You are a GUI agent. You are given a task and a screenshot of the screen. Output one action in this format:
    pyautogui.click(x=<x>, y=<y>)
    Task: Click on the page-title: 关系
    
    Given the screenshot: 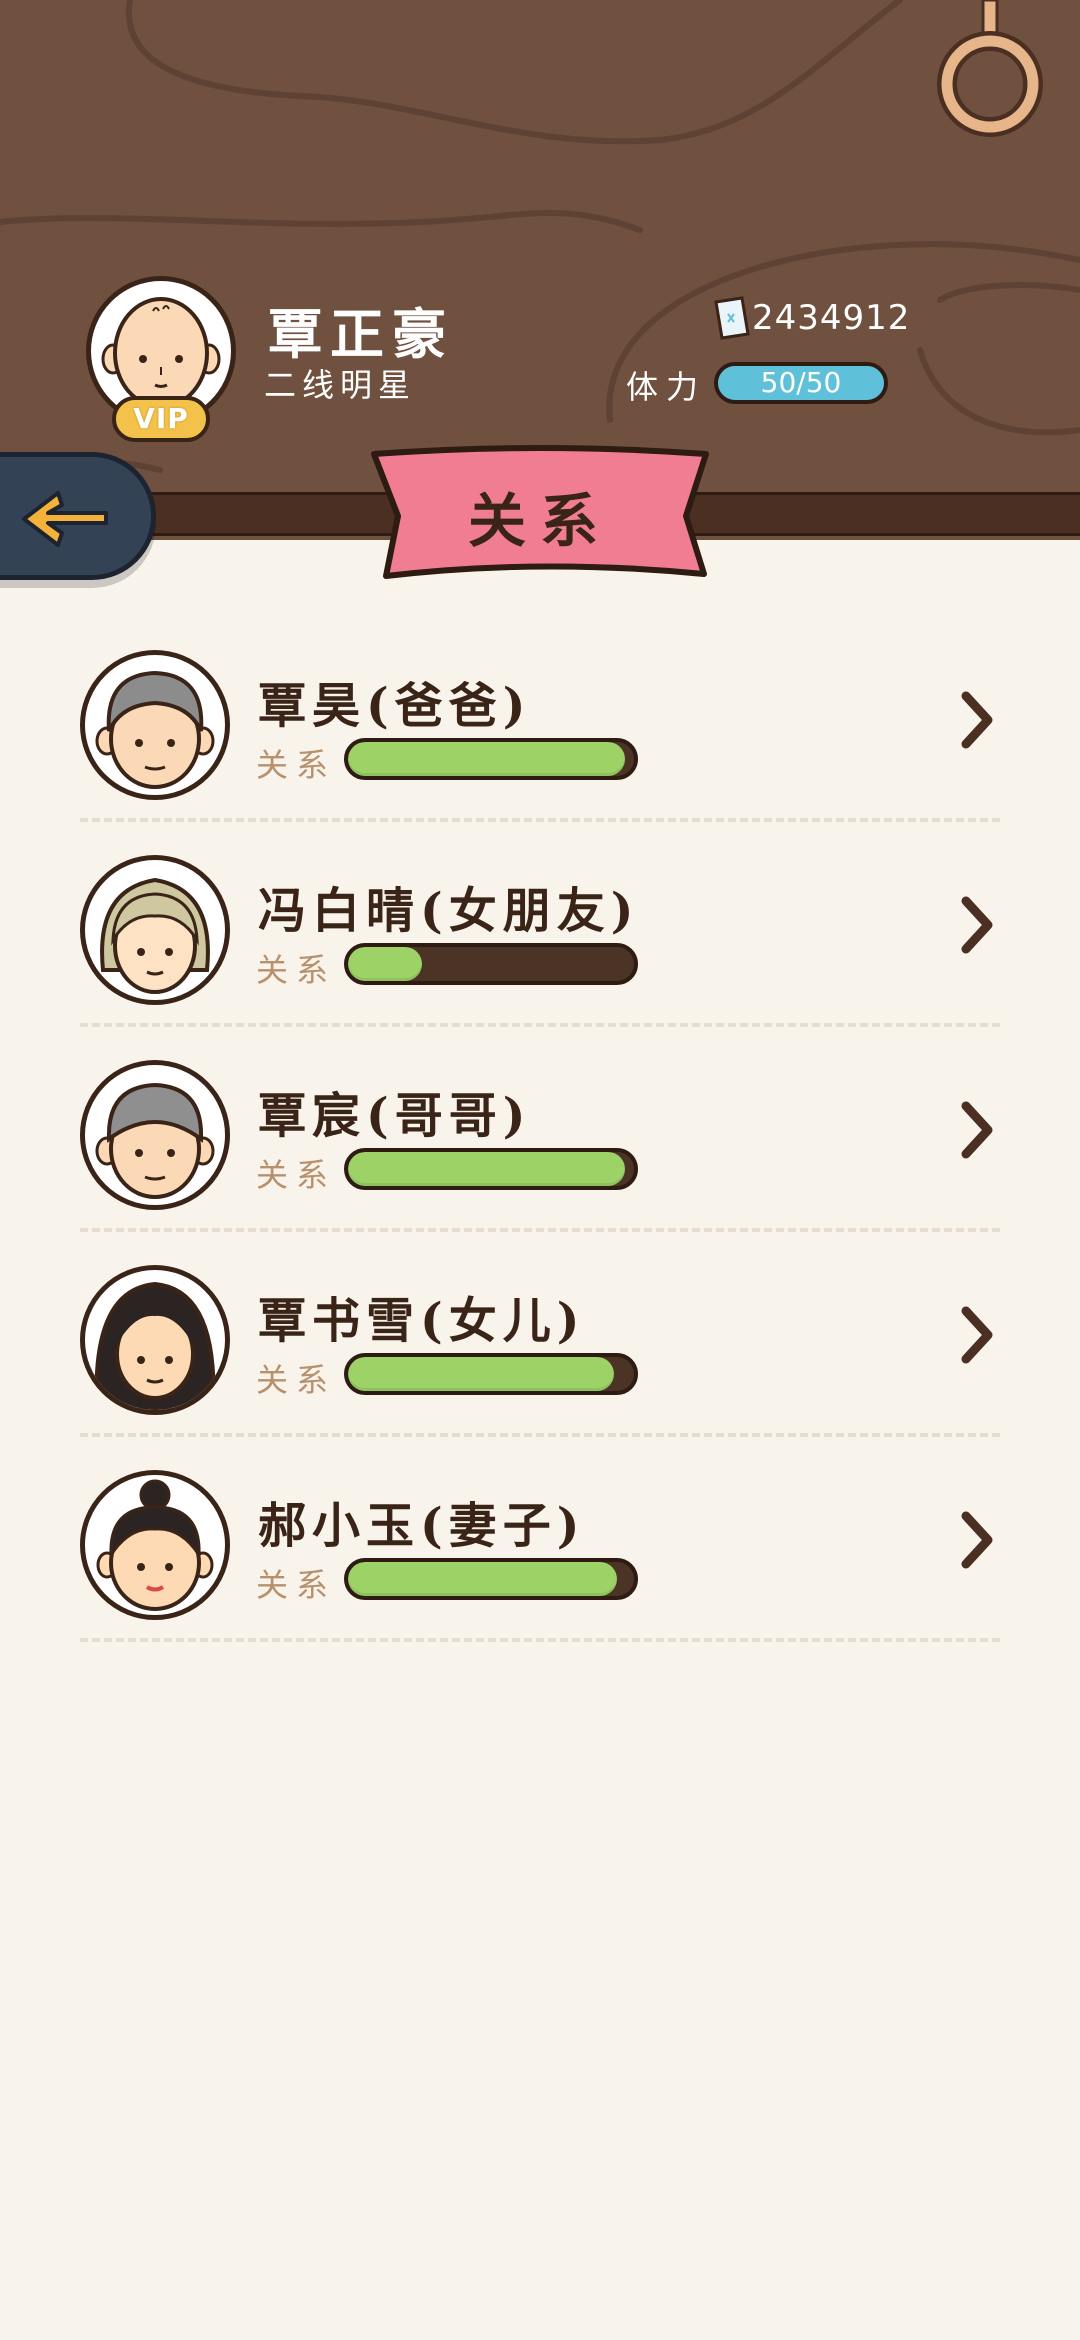 What is the action you would take?
    pyautogui.click(x=539, y=521)
    